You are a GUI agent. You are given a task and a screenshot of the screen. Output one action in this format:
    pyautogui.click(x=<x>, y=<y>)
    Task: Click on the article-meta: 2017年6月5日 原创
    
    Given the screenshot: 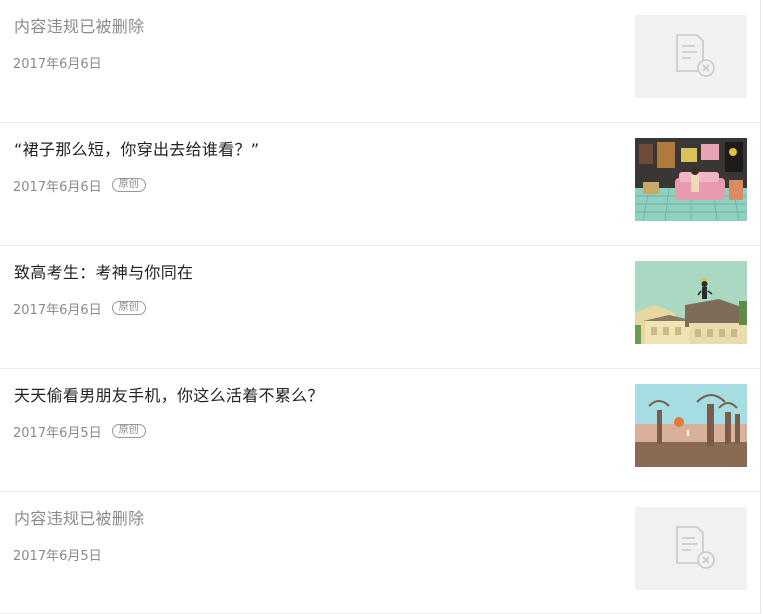 What is the action you would take?
    pyautogui.click(x=79, y=431)
    